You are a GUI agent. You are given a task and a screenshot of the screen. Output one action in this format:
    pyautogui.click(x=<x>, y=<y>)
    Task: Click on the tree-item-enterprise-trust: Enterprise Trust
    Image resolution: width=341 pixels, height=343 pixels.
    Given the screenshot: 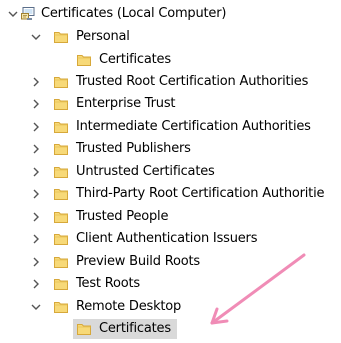 What is the action you would take?
    pyautogui.click(x=170, y=104)
    